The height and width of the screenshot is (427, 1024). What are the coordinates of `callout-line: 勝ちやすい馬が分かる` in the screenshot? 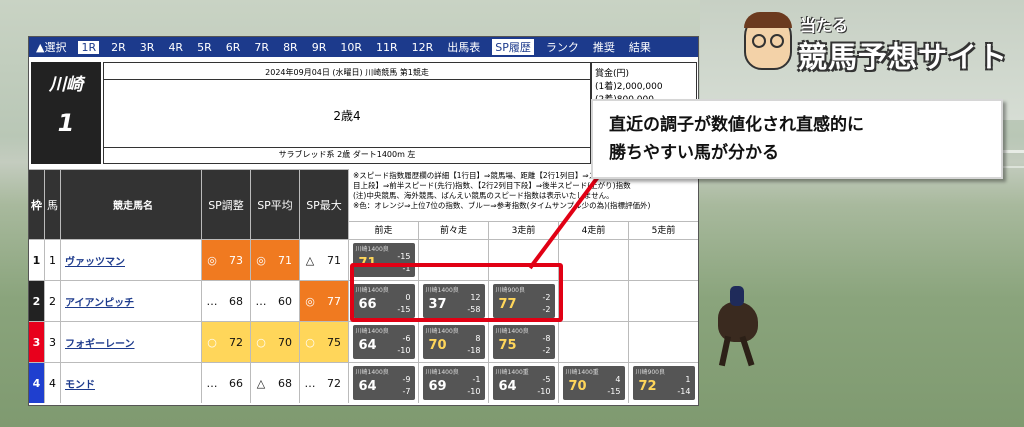 It's located at (694, 153).